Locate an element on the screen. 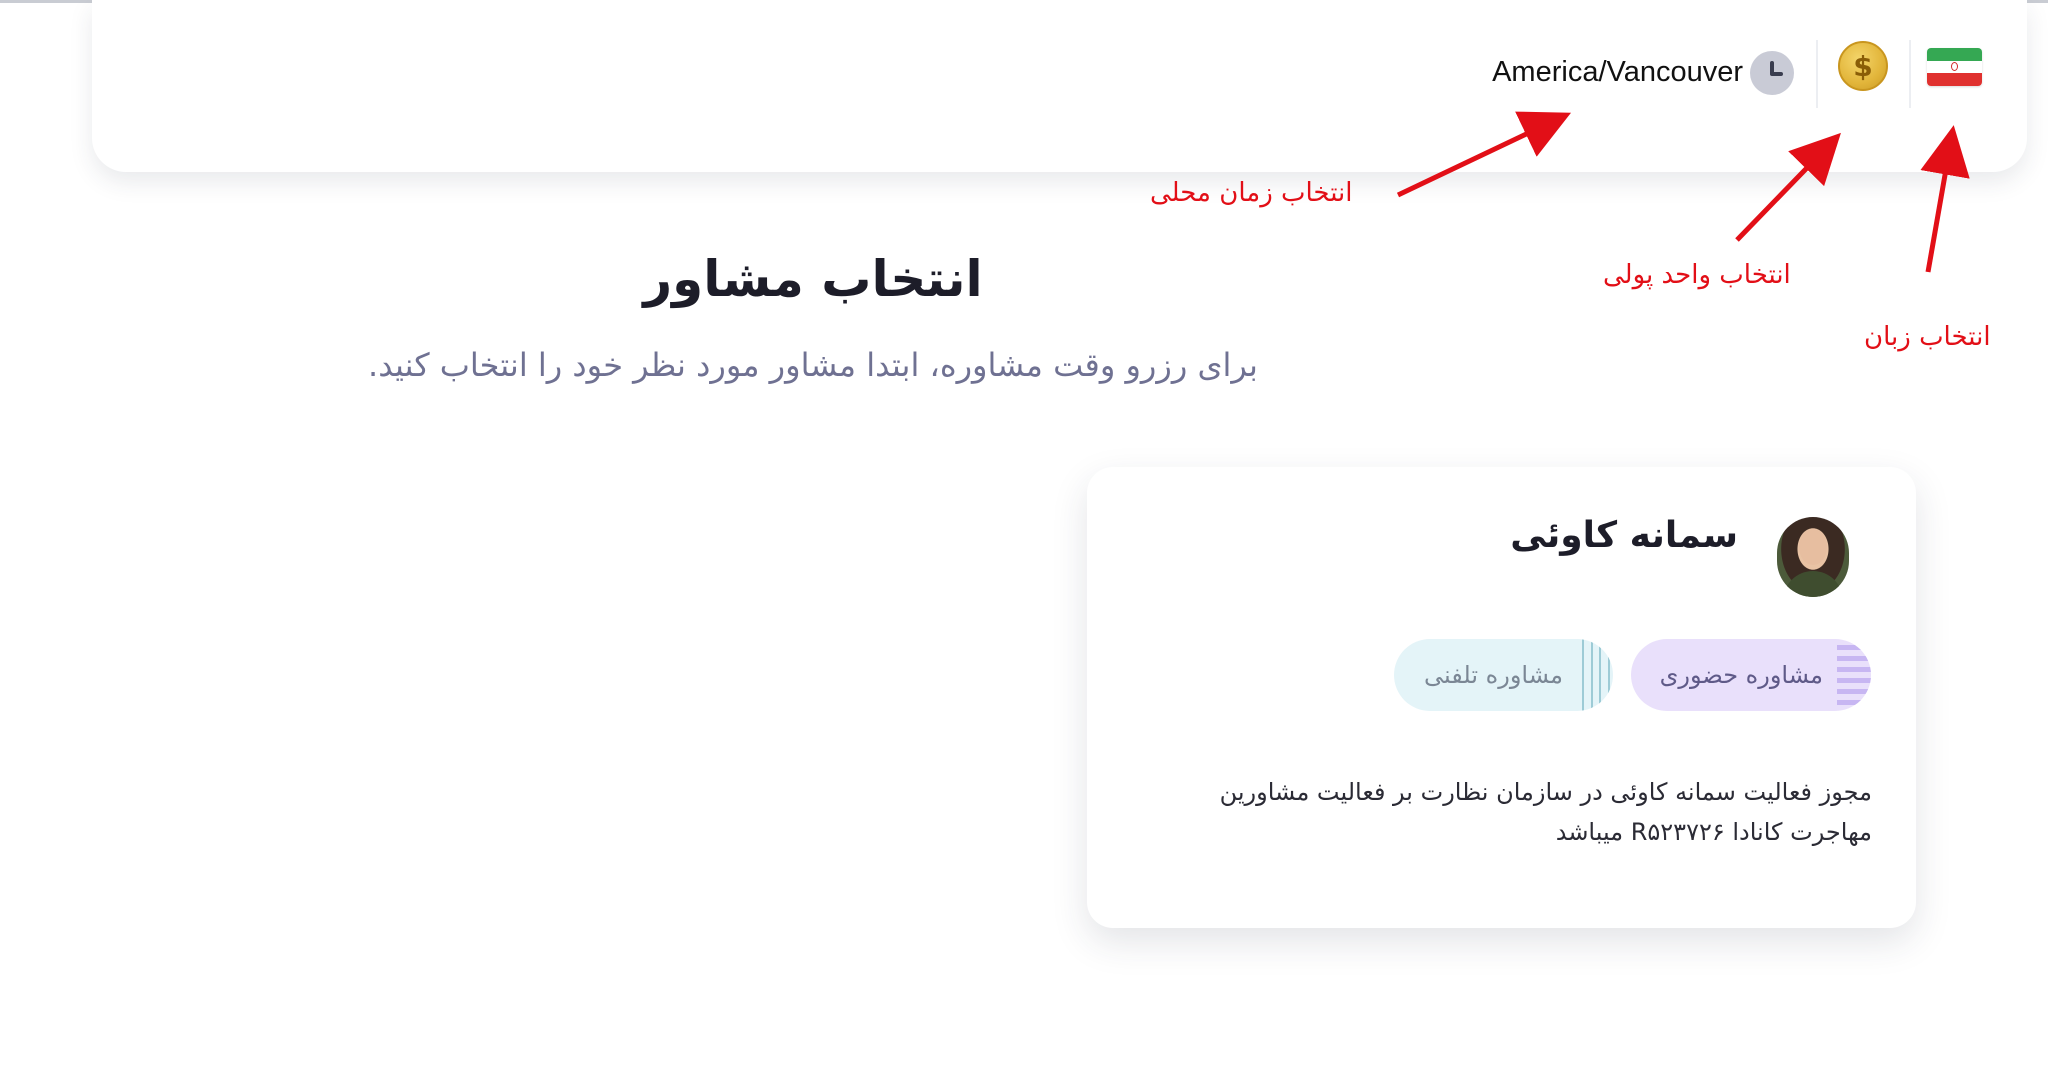 This screenshot has height=1069, width=2048. tag-label: مشاوره حضوری is located at coordinates (1741, 675).